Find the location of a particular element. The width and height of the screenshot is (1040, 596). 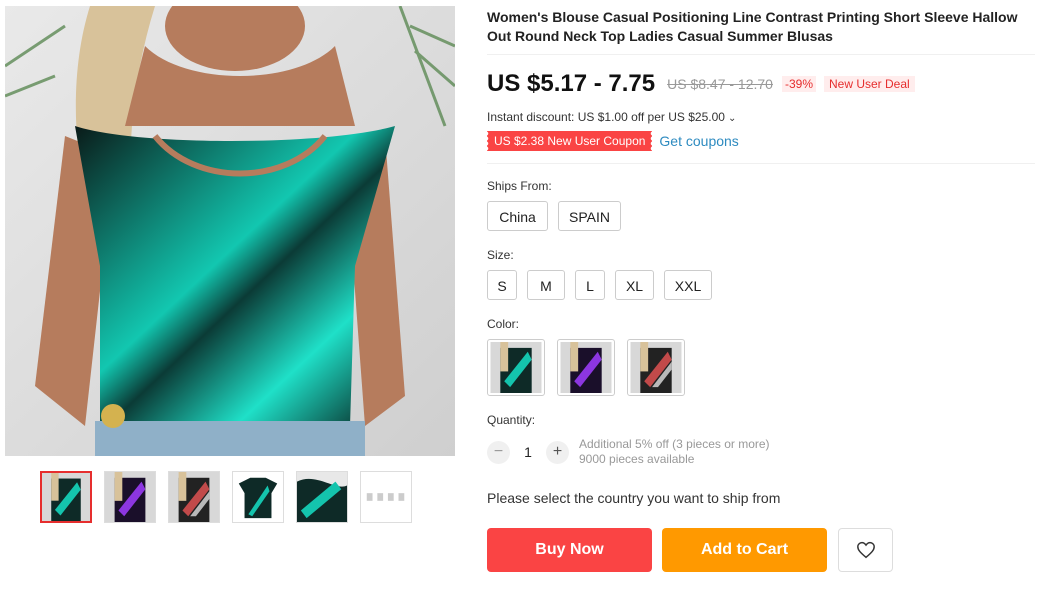

discount-badge: -39% is located at coordinates (798, 84).